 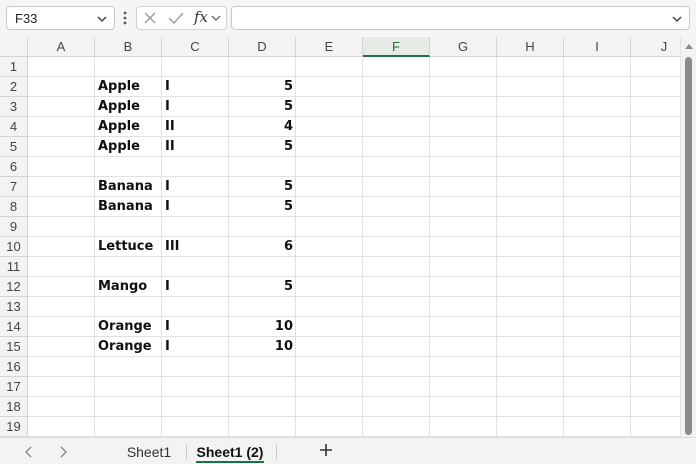 I want to click on cell-d14: 10, so click(x=262, y=327).